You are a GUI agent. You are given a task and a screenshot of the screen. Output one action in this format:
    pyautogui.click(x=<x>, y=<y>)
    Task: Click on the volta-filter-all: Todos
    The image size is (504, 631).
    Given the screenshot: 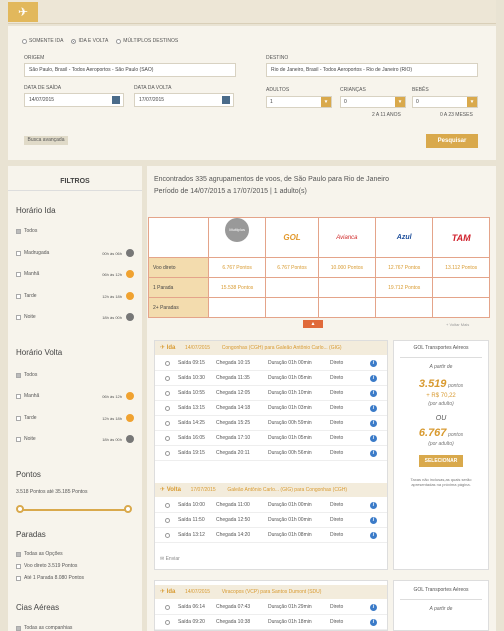 What is the action you would take?
    pyautogui.click(x=26, y=375)
    